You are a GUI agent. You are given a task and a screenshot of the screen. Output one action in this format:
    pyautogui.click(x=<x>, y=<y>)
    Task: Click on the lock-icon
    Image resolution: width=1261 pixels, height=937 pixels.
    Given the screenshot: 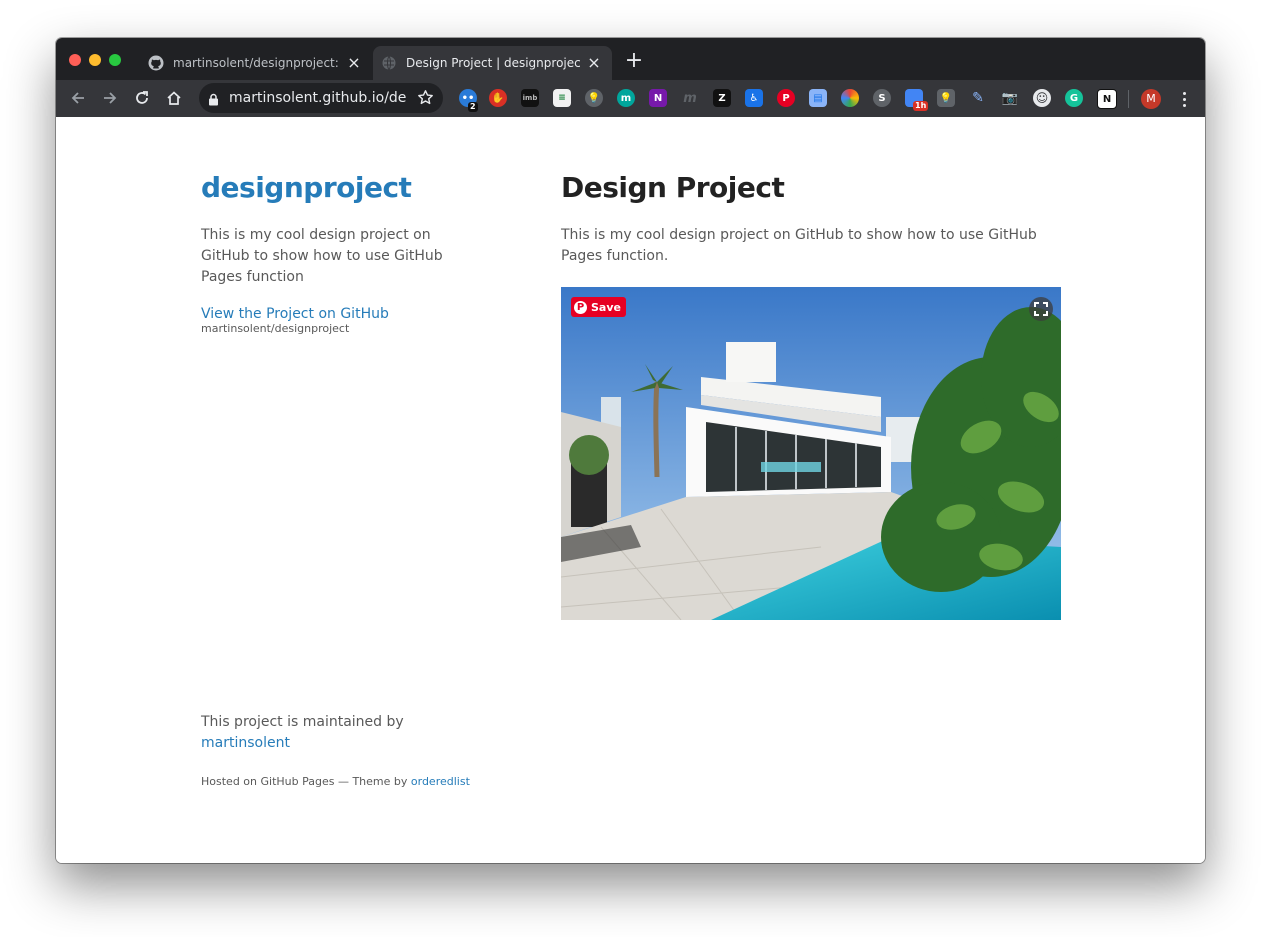 What is the action you would take?
    pyautogui.click(x=213, y=100)
    